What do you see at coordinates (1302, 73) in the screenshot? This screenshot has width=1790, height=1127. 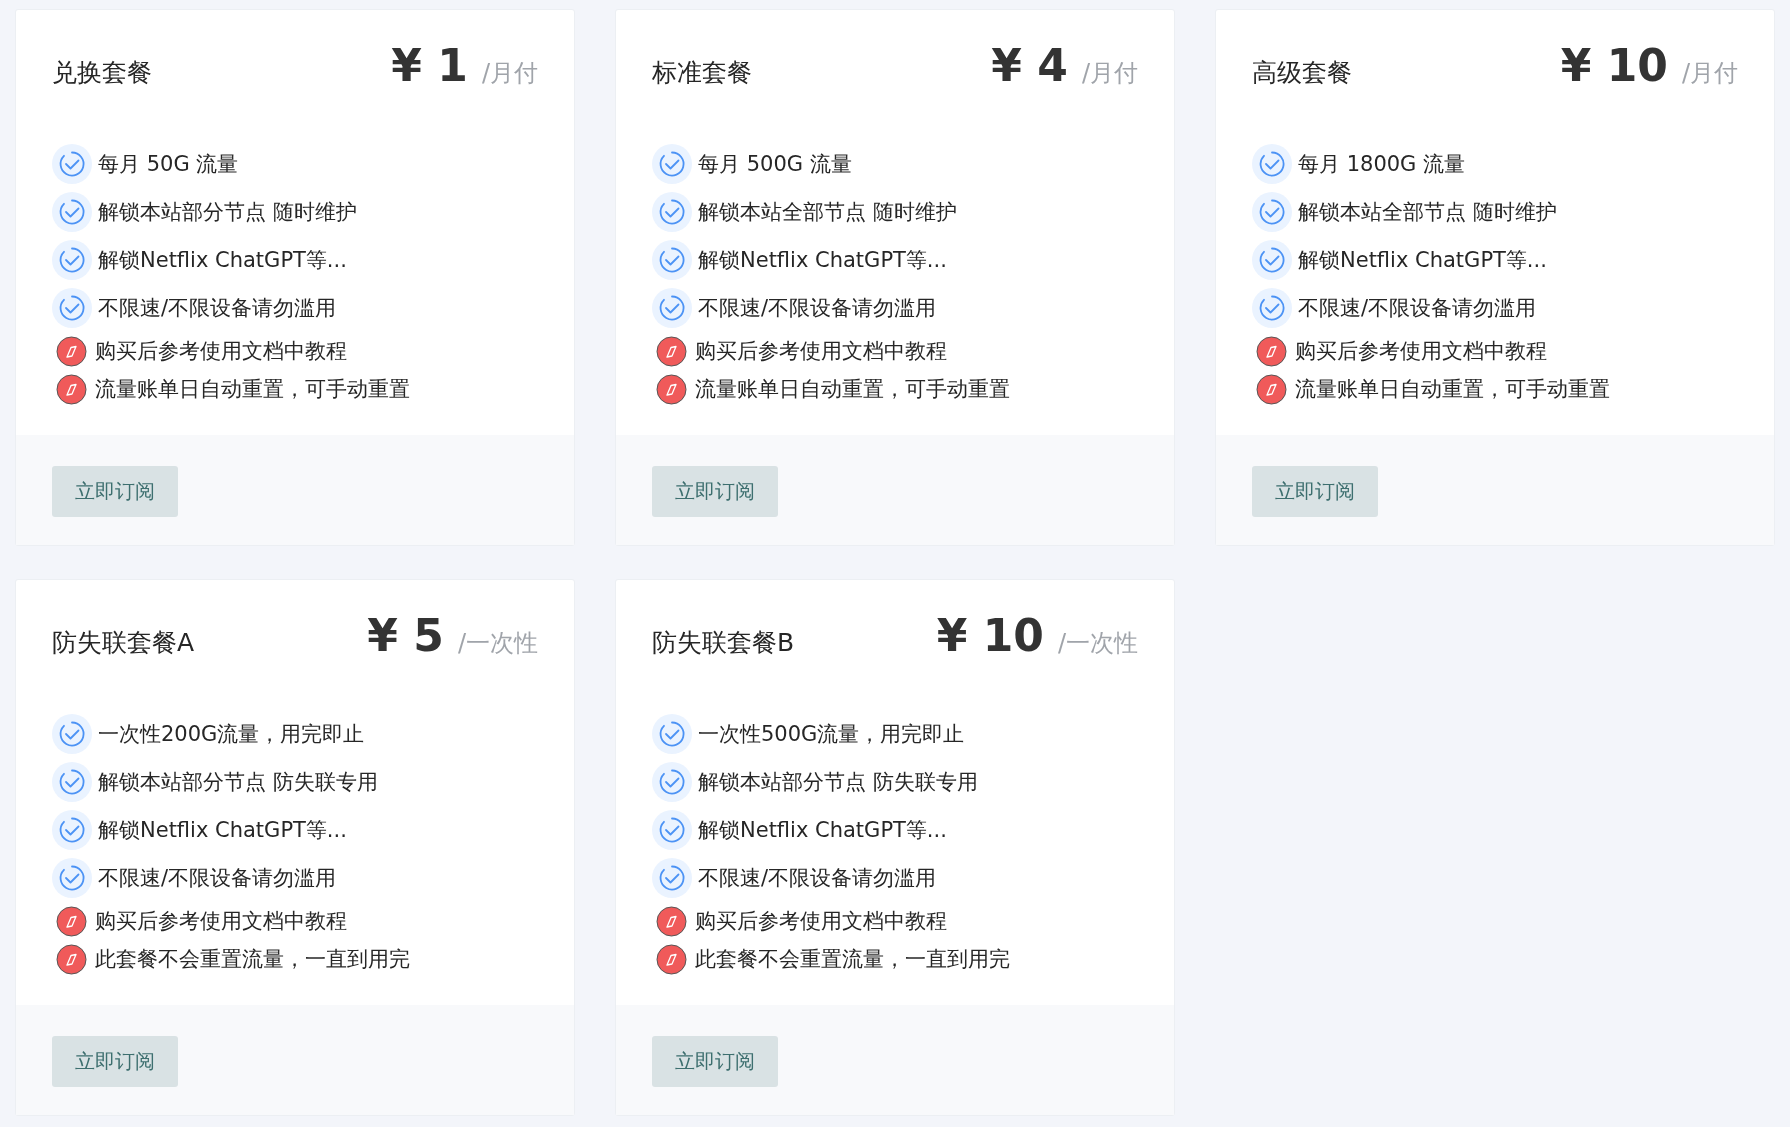 I see `plan-name: 高级套餐` at bounding box center [1302, 73].